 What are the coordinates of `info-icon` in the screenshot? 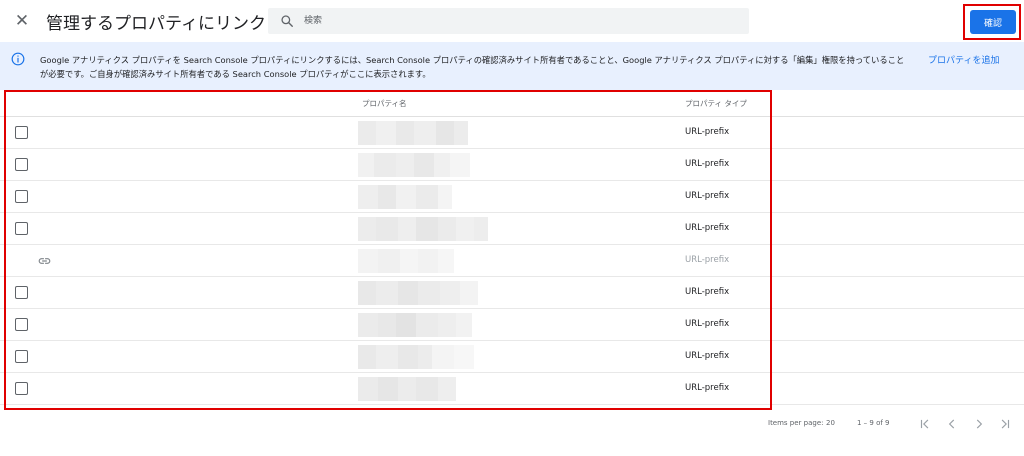 It's located at (18, 59).